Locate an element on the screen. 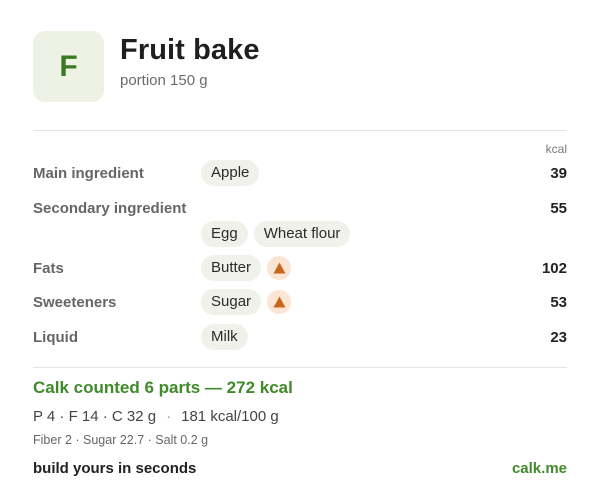 The height and width of the screenshot is (491, 600). row-label-main-ingredient: Main ingredient is located at coordinates (88, 173).